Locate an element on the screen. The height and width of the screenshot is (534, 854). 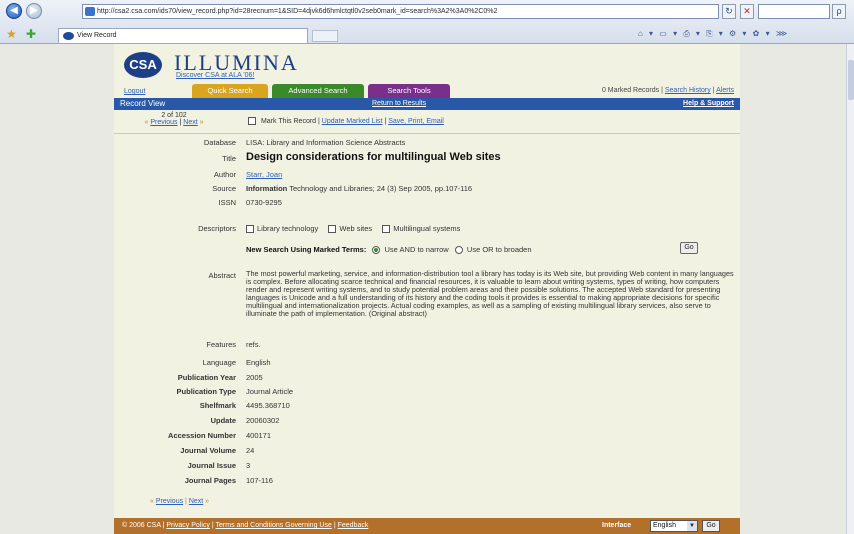
toolbar-icons: ⌂ ▾ ▭ ▾ ⎙ ▾ ⎘ ▾ ⚙ ▾ ✿ ▾ ⋙ is located at coordinates (713, 34).